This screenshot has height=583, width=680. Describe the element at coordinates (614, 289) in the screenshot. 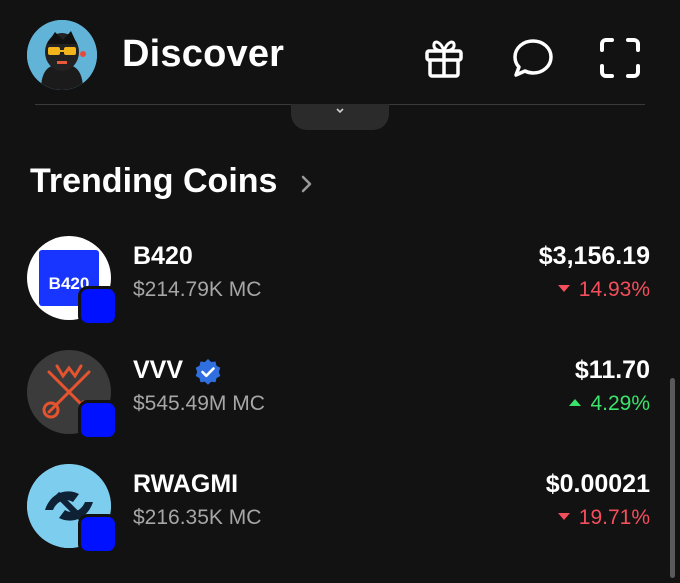

I see `coin-change-value: 14.93%` at that location.